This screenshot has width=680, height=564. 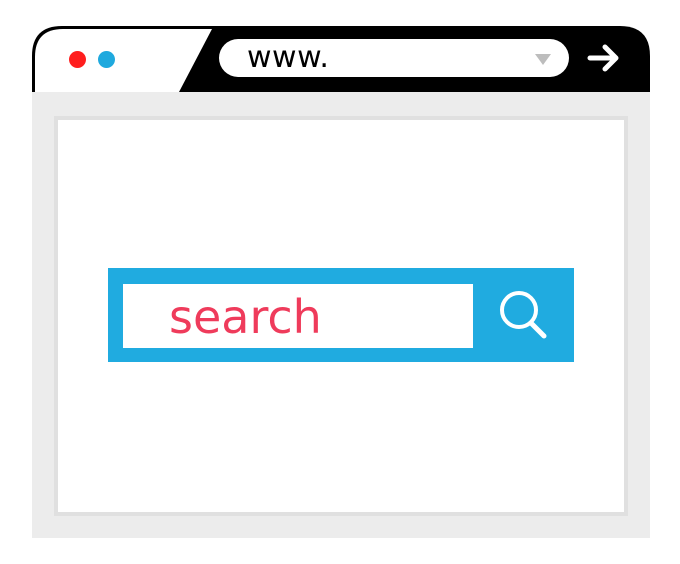 I want to click on window-close-dot, so click(x=77, y=59).